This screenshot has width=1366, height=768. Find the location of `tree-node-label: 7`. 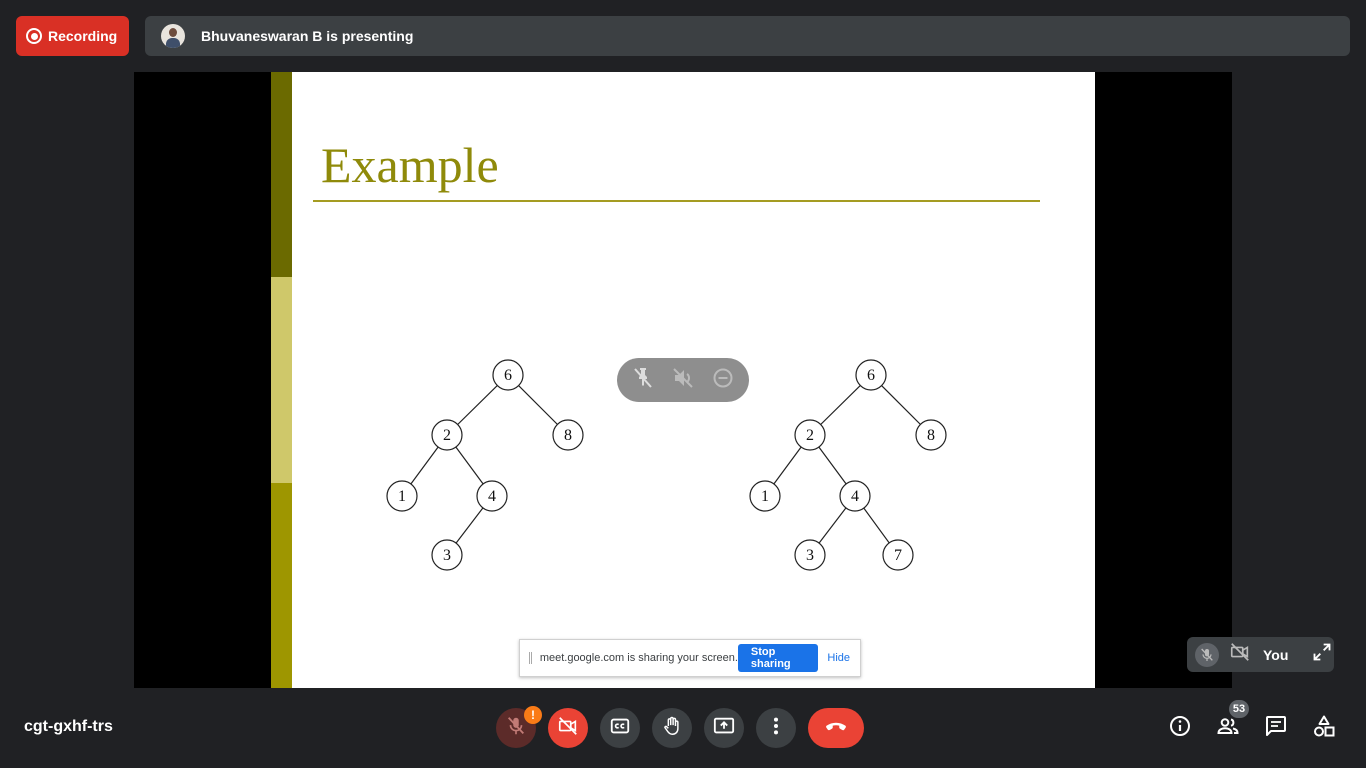

tree-node-label: 7 is located at coordinates (898, 555).